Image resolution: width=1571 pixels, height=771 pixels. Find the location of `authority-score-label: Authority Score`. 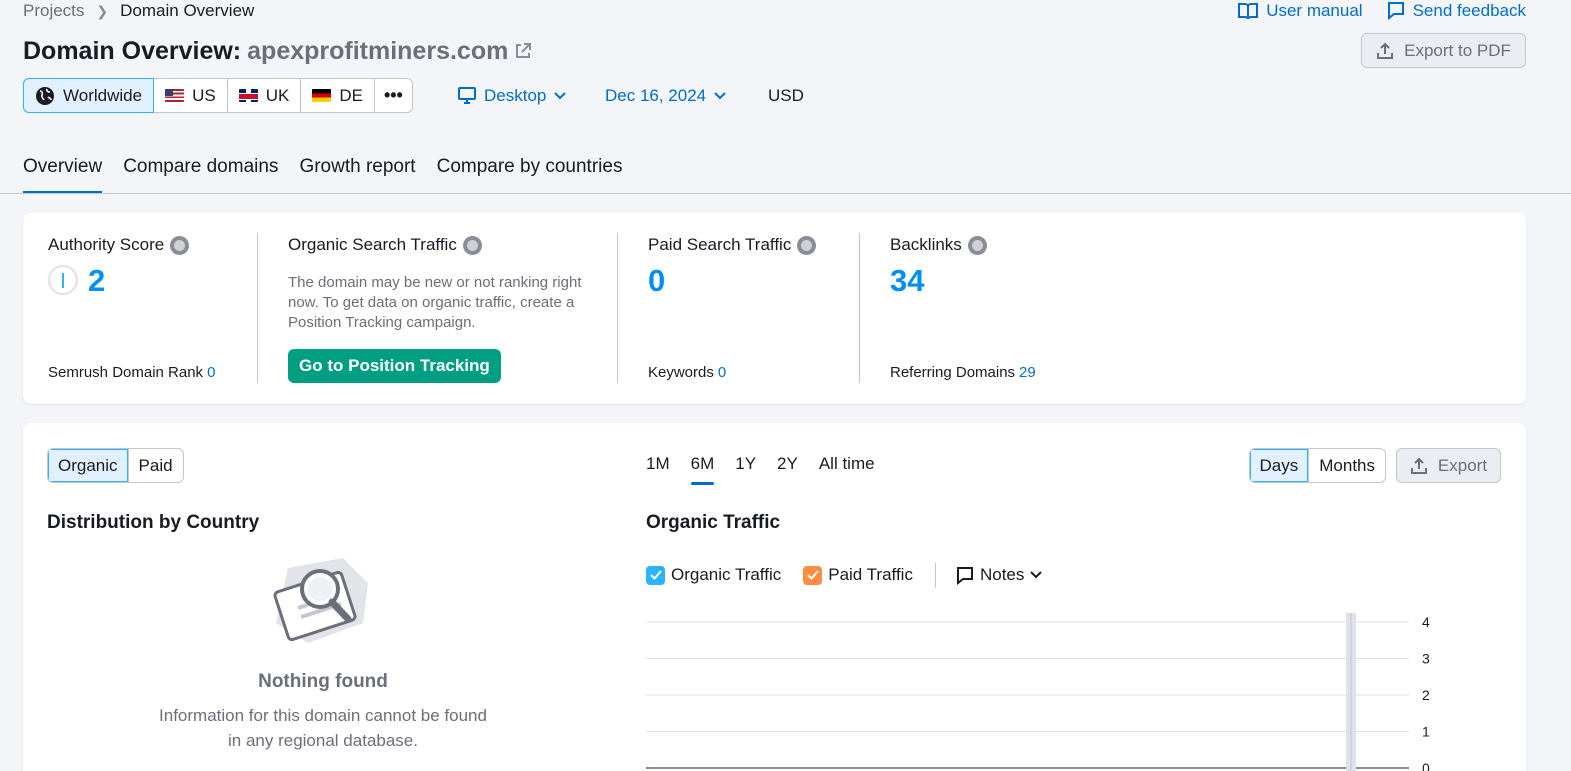

authority-score-label: Authority Score is located at coordinates (106, 245).